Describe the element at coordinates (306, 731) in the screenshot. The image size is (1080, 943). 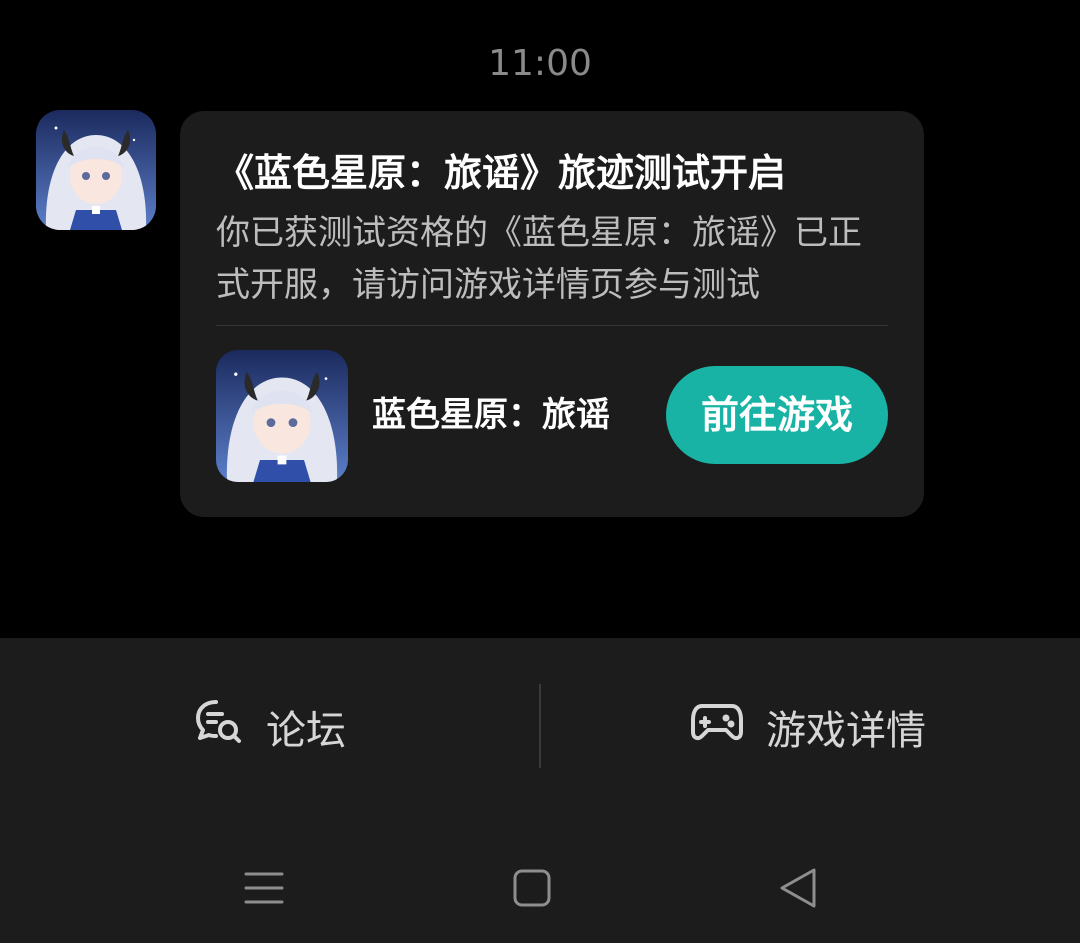
I see `forum-label: 论坛` at that location.